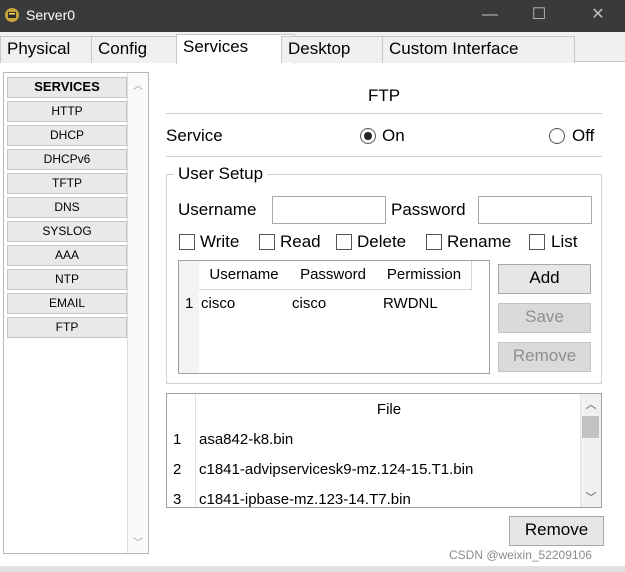 The width and height of the screenshot is (625, 572). What do you see at coordinates (537, 242) in the screenshot?
I see `list-checkbox` at bounding box center [537, 242].